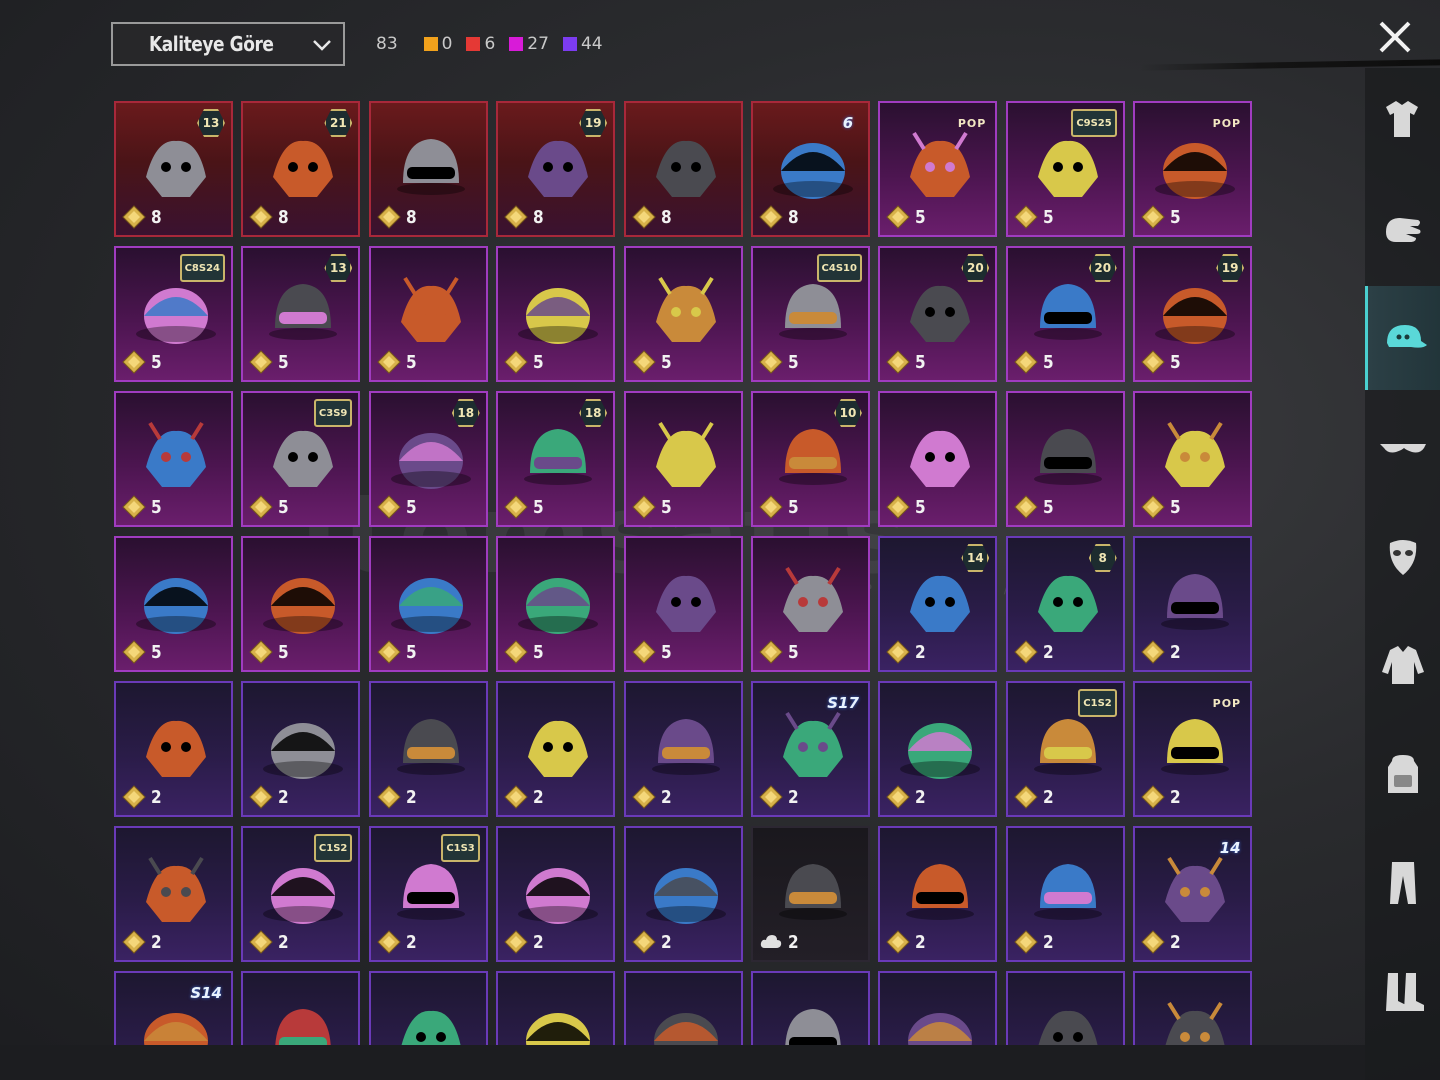  What do you see at coordinates (1402, 338) in the screenshot?
I see `sidebar-tab-cap` at bounding box center [1402, 338].